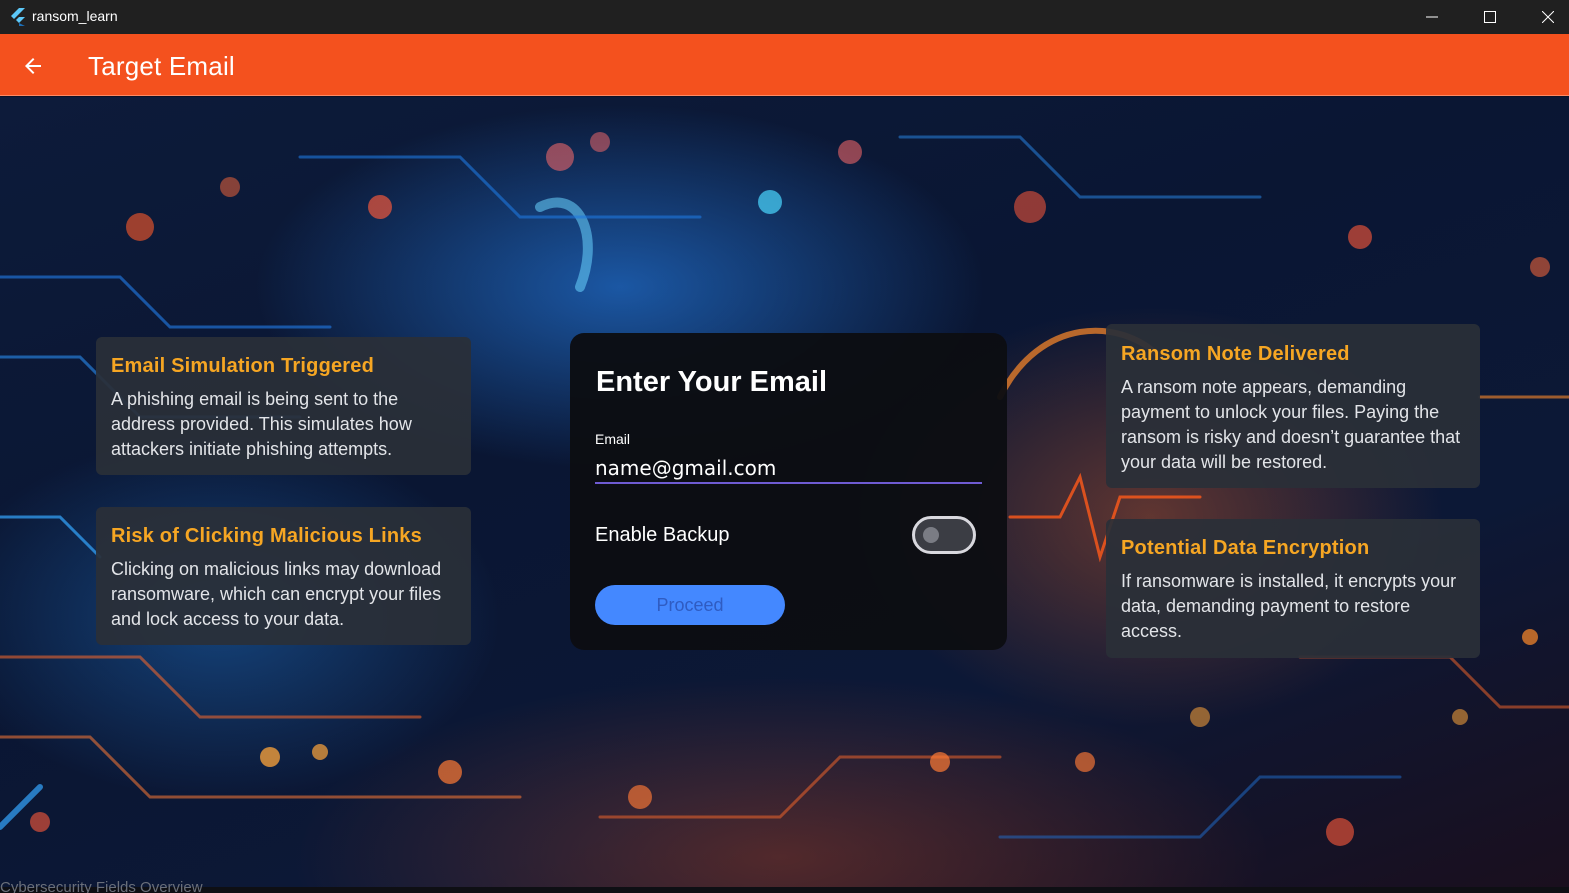  Describe the element at coordinates (711, 382) in the screenshot. I see `form-title: Enter Your Email` at that location.